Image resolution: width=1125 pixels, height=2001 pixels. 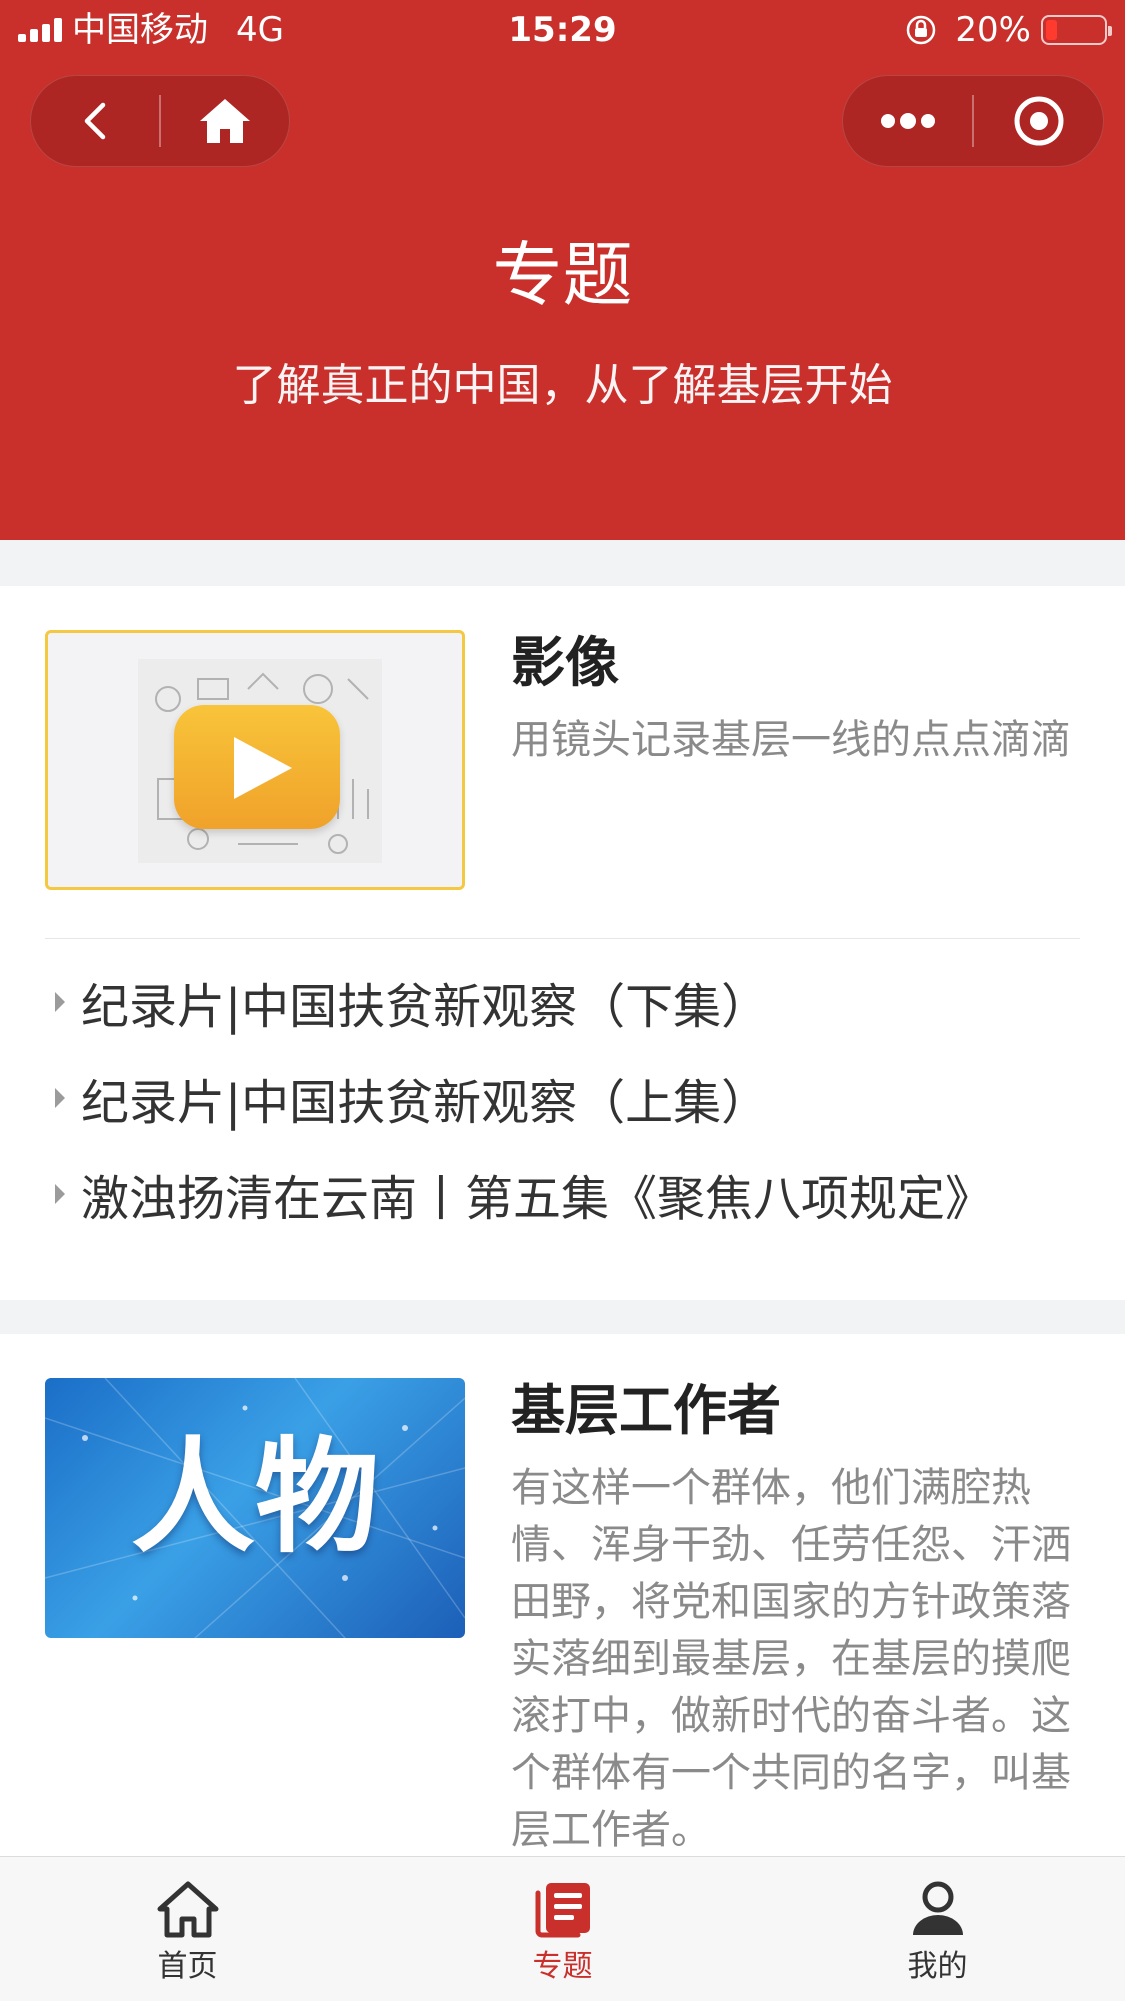 What do you see at coordinates (993, 30) in the screenshot?
I see `battery-percentage: 20%` at bounding box center [993, 30].